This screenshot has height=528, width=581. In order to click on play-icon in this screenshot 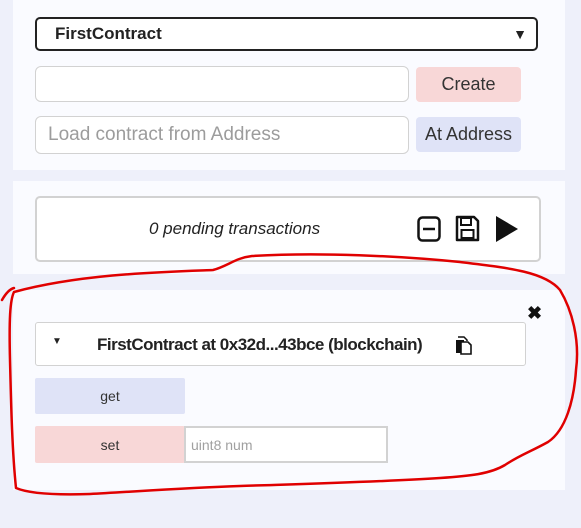, I will do `click(507, 229)`.